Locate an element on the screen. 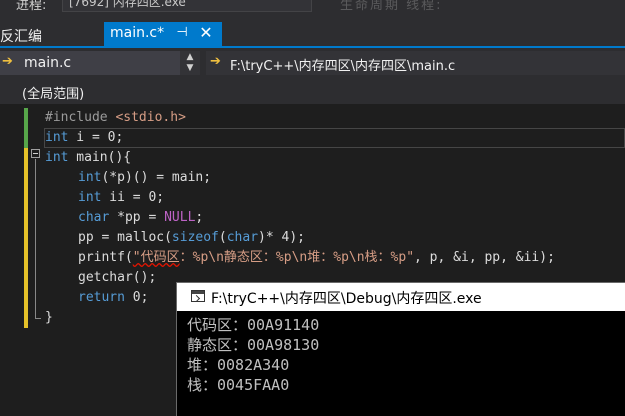 This screenshot has height=416, width=625. code-text: i = 0; is located at coordinates (96, 137).